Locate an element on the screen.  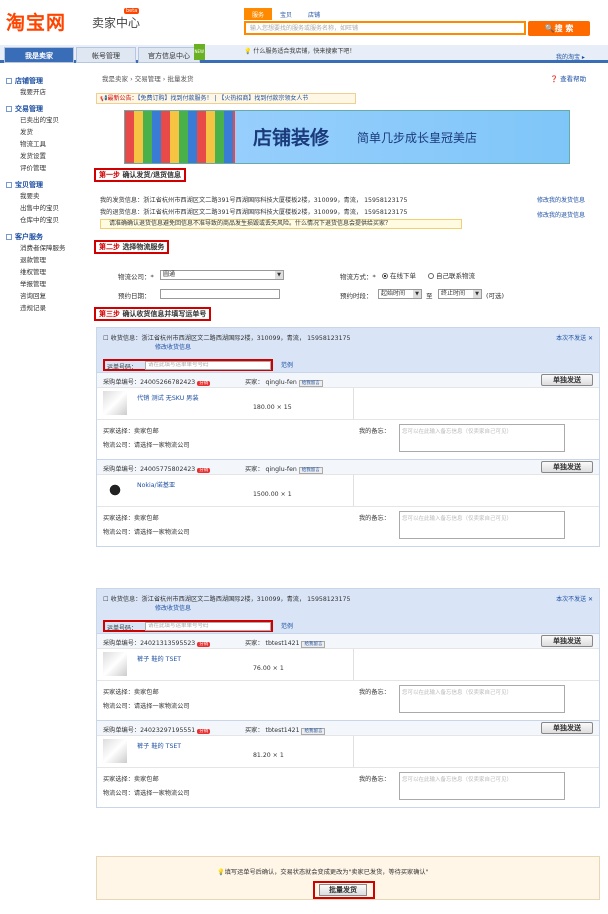
sidebar-section-title: 客户服务 is located at coordinates (43, 237).